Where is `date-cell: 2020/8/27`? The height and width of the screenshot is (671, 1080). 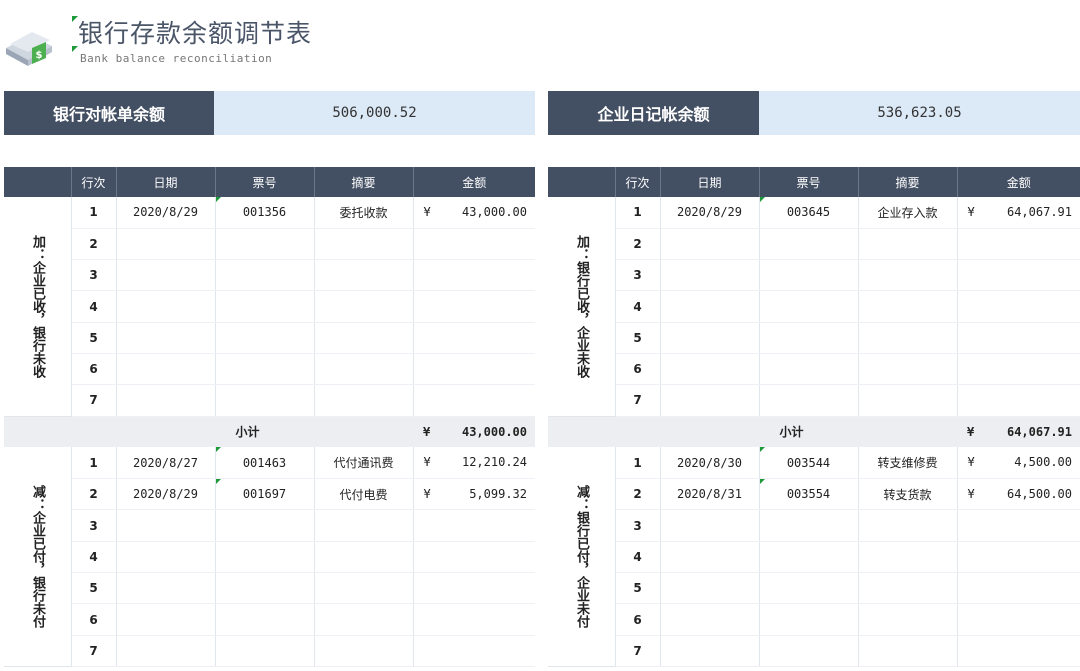
date-cell: 2020/8/27 is located at coordinates (166, 463).